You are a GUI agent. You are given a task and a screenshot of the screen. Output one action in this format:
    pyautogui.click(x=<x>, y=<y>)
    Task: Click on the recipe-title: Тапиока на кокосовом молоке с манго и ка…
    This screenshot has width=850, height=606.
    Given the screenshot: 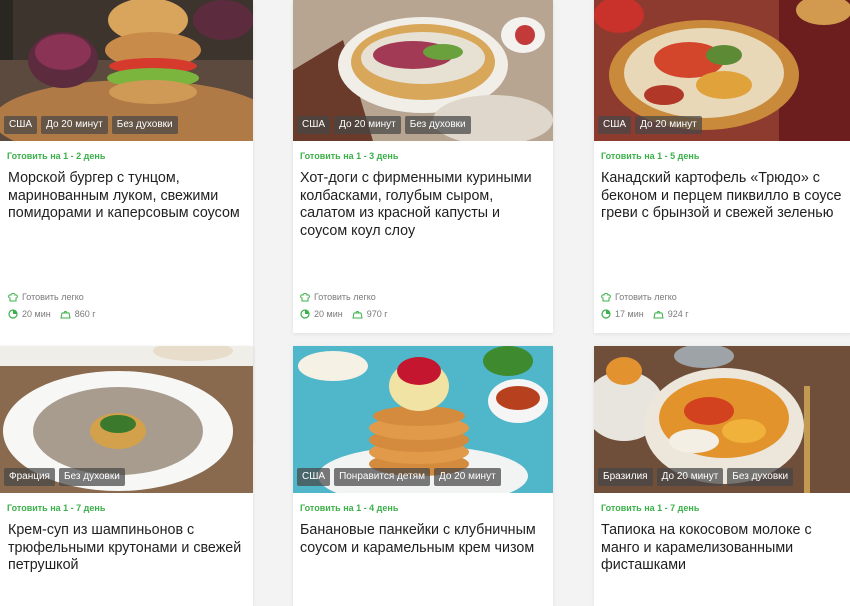 What is the action you would take?
    pyautogui.click(x=723, y=558)
    